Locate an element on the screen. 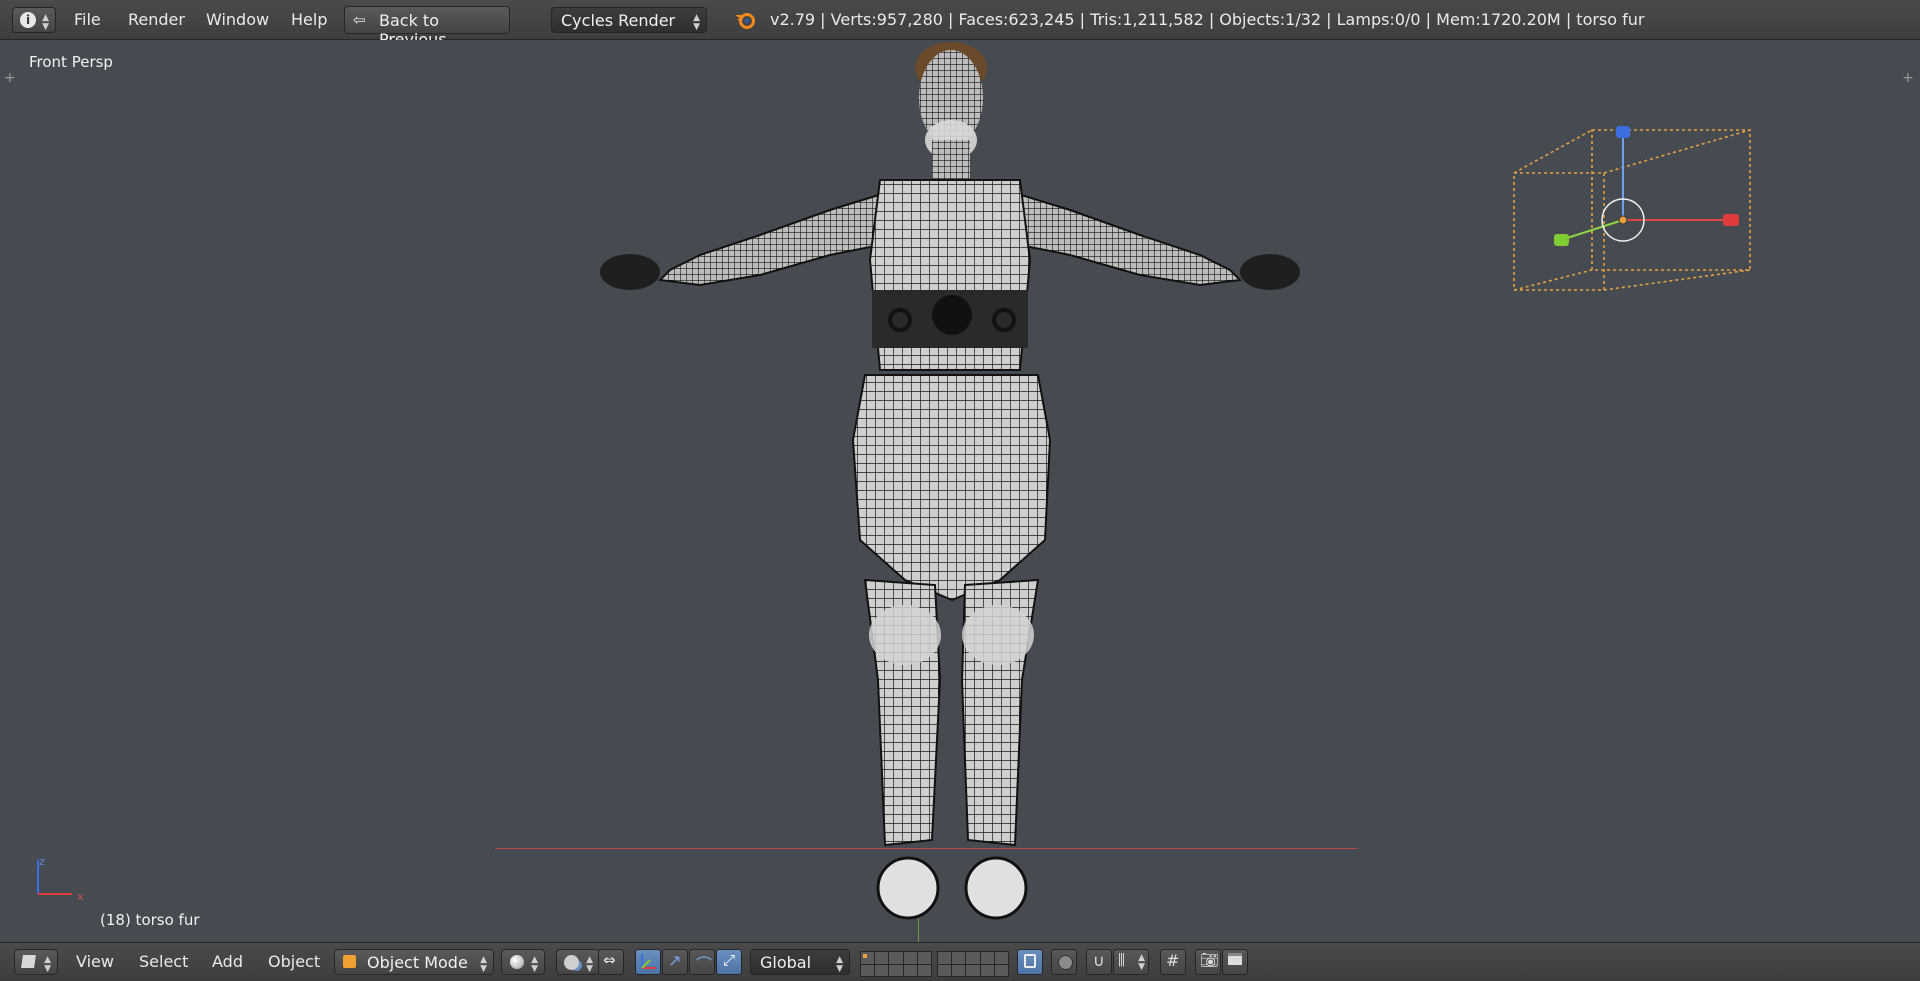  magnet-icon: ∪ is located at coordinates (1099, 960).